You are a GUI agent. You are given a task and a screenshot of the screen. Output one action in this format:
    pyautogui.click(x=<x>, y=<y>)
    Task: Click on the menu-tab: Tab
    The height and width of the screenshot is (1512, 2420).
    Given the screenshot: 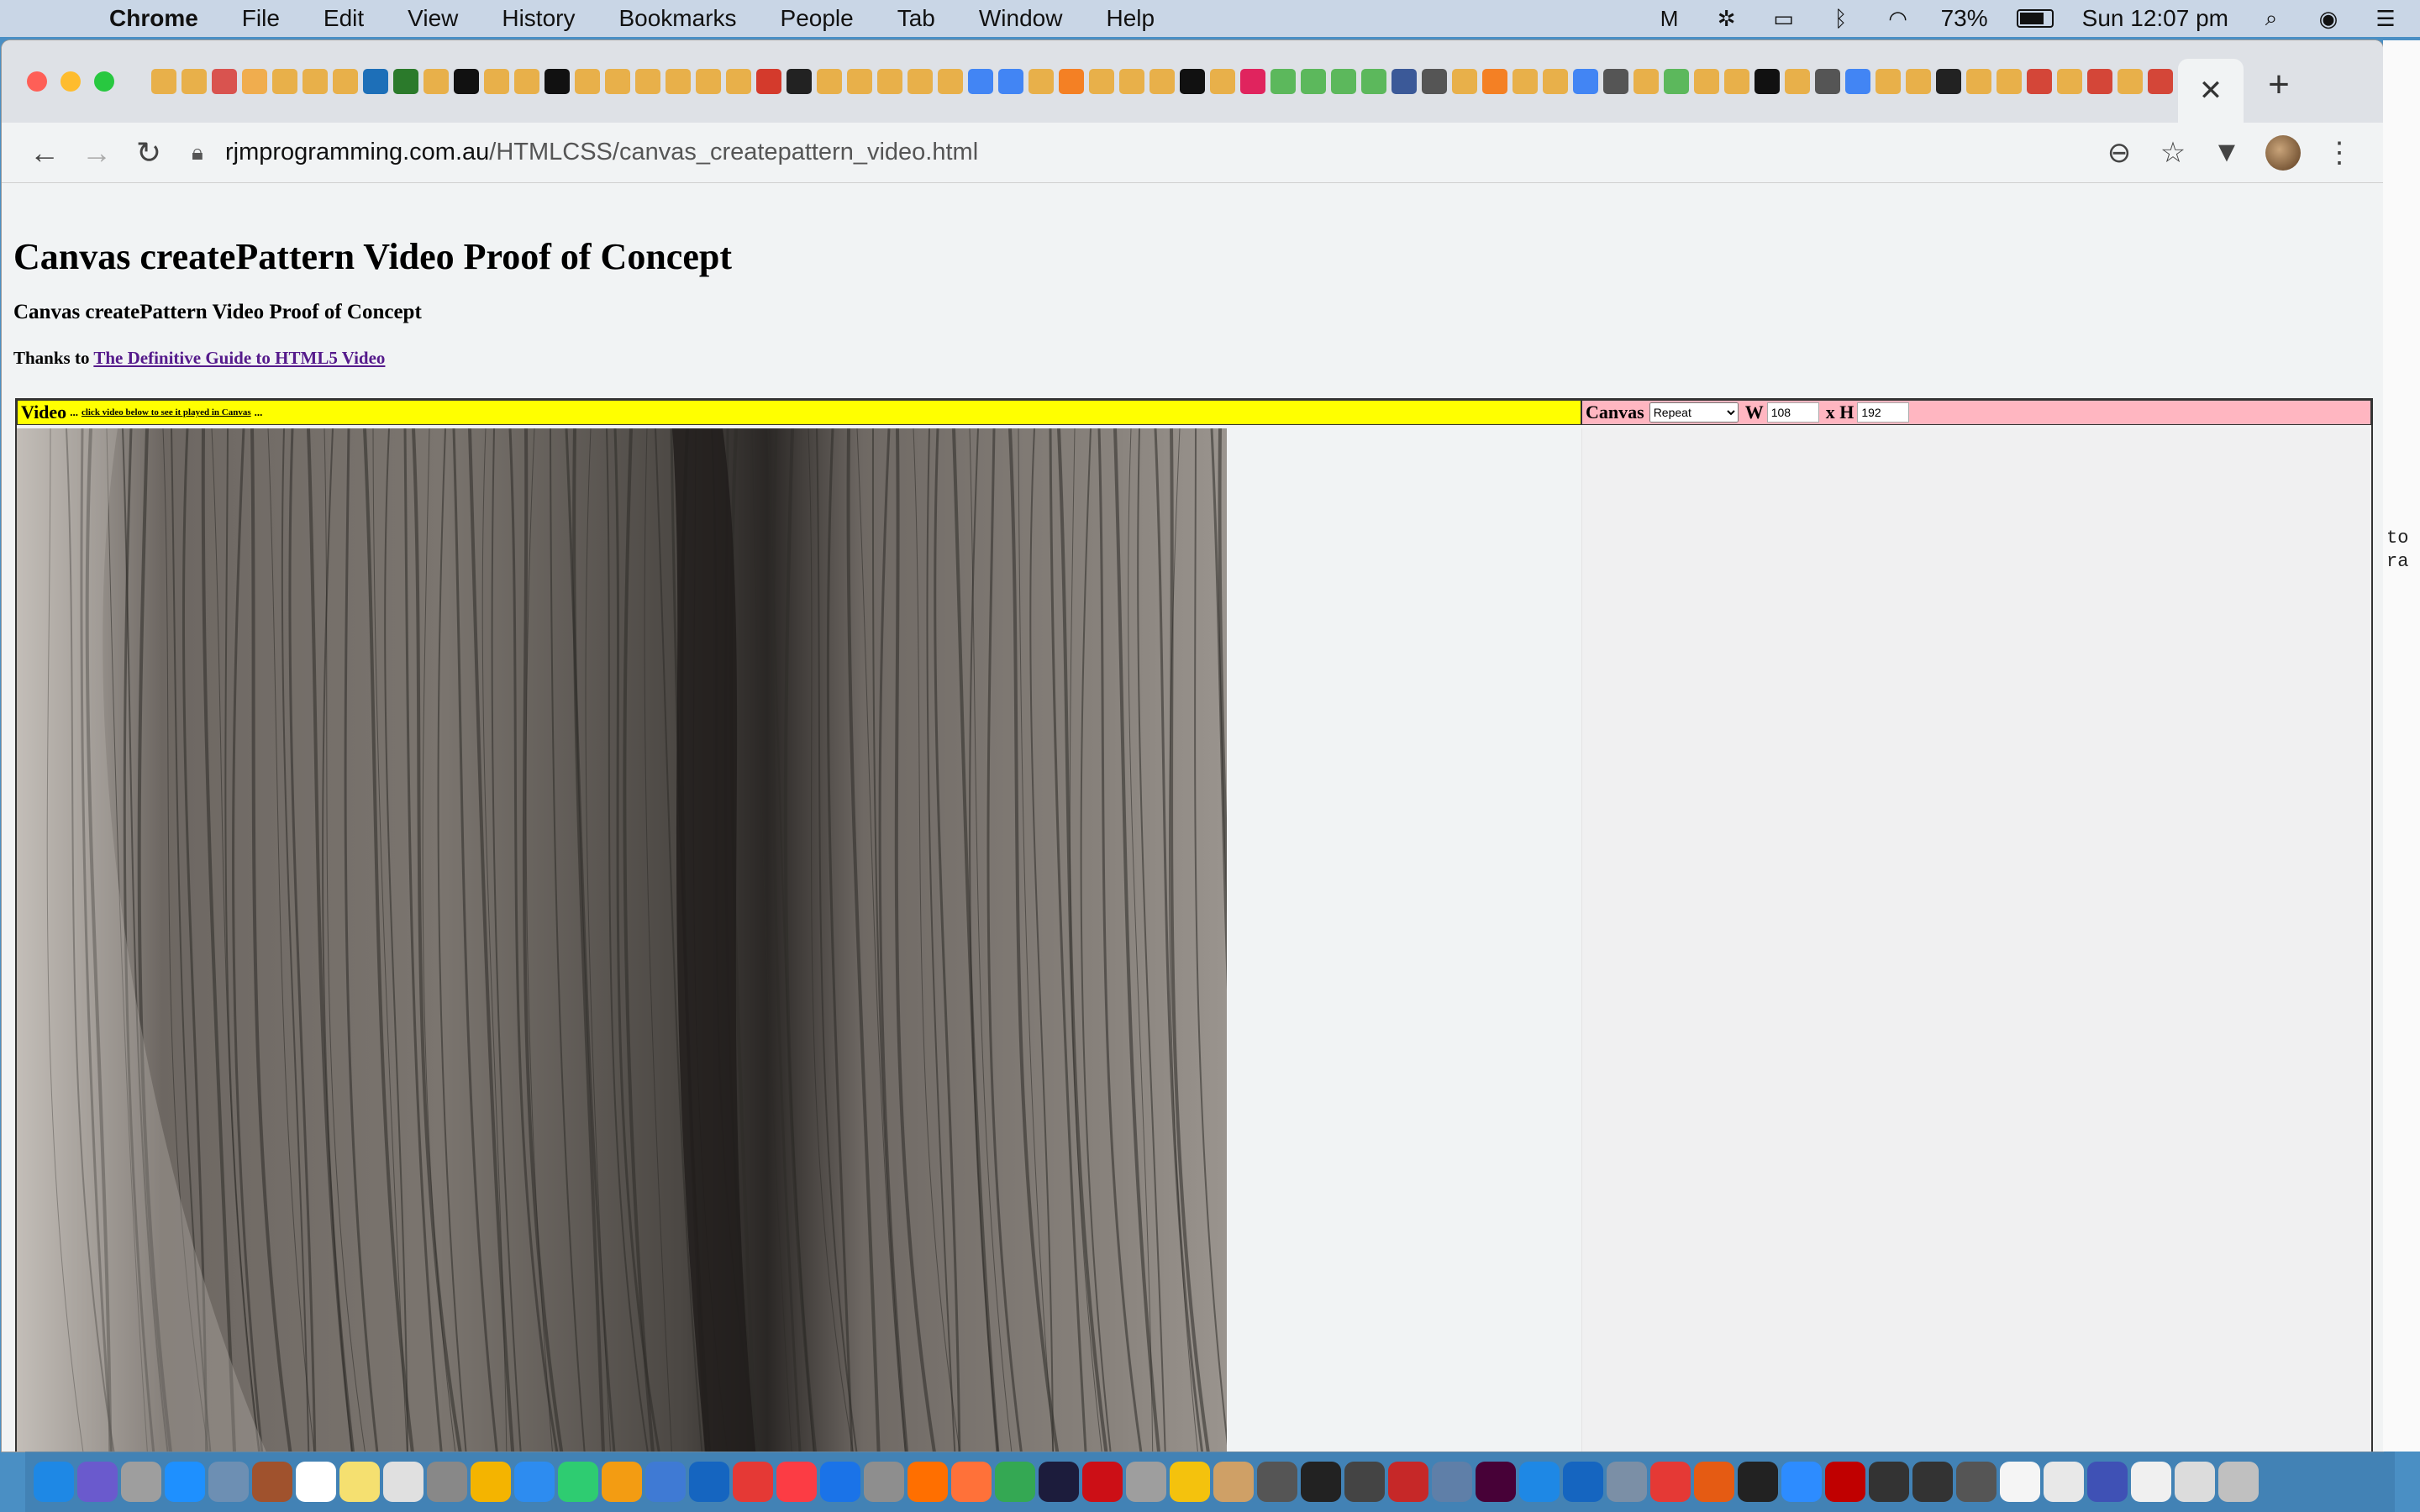 What is the action you would take?
    pyautogui.click(x=916, y=18)
    